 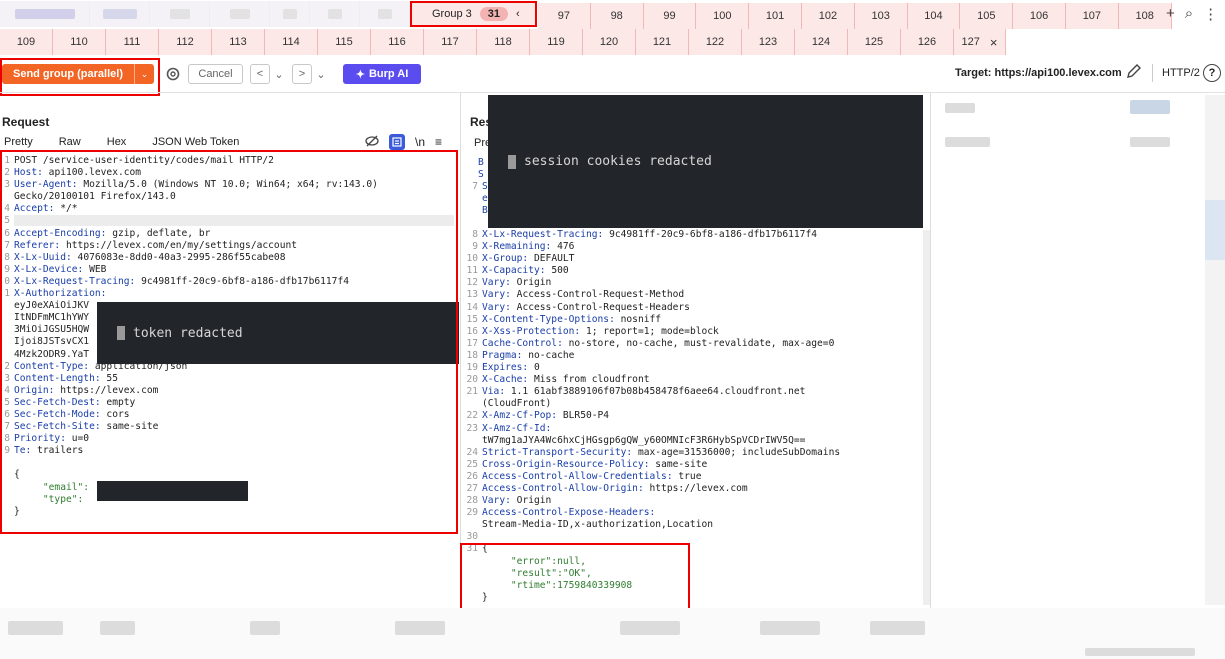 I want to click on previous-button: <, so click(x=260, y=74).